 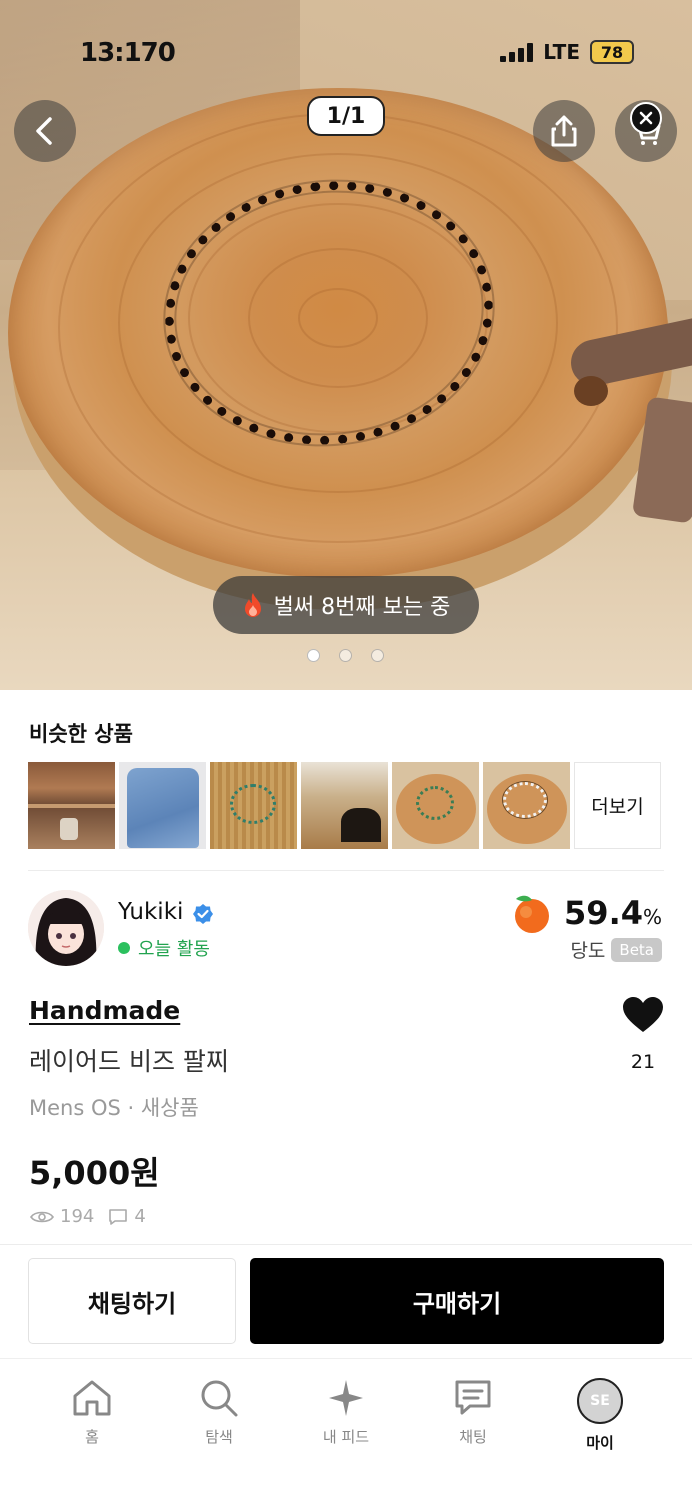 What do you see at coordinates (140, 1216) in the screenshot?
I see `comment-count: 4` at bounding box center [140, 1216].